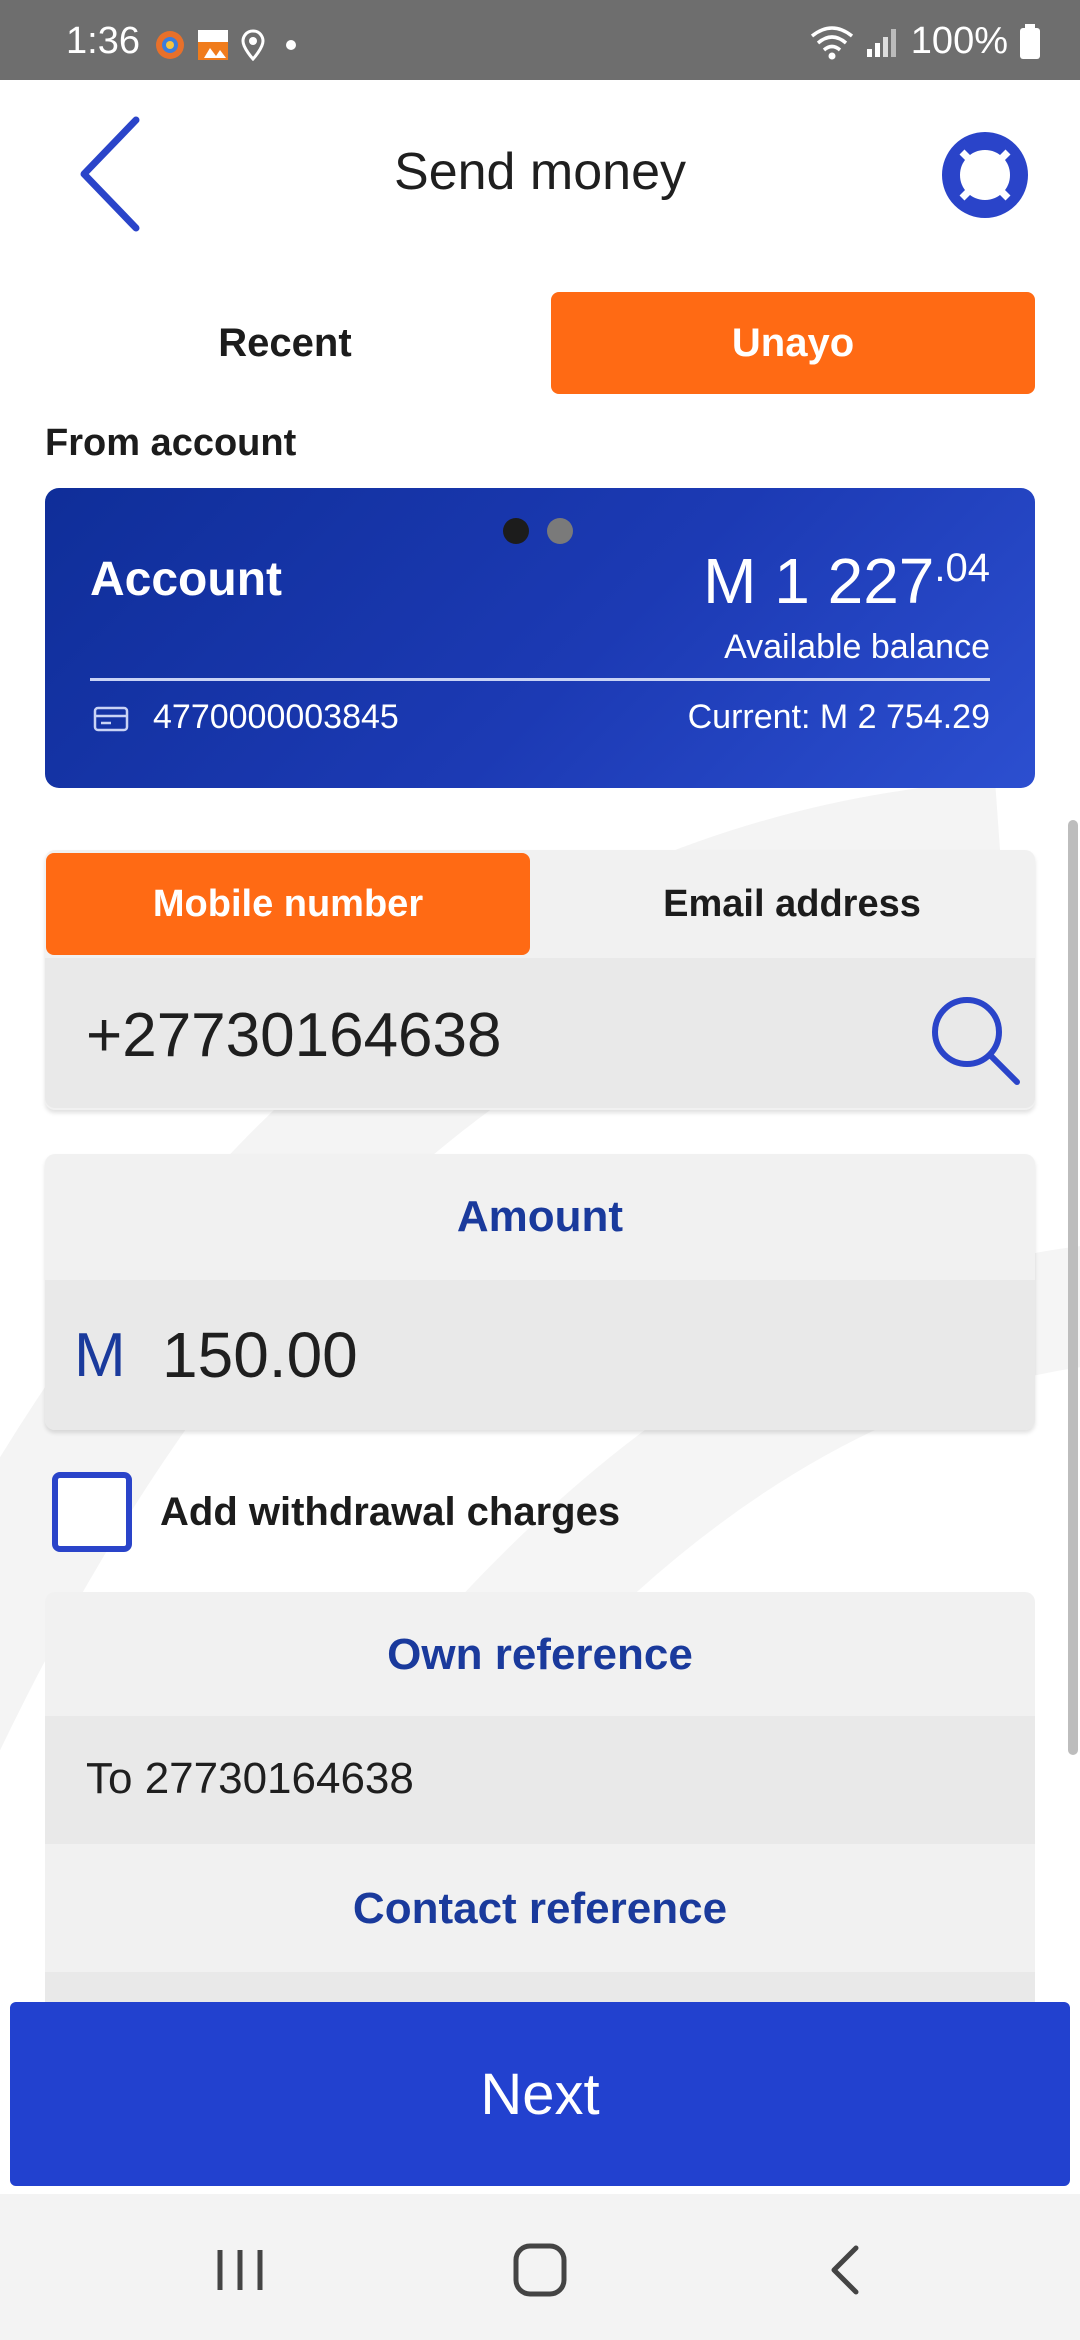 The height and width of the screenshot is (2340, 1080). I want to click on gallery-notification-icon, so click(213, 45).